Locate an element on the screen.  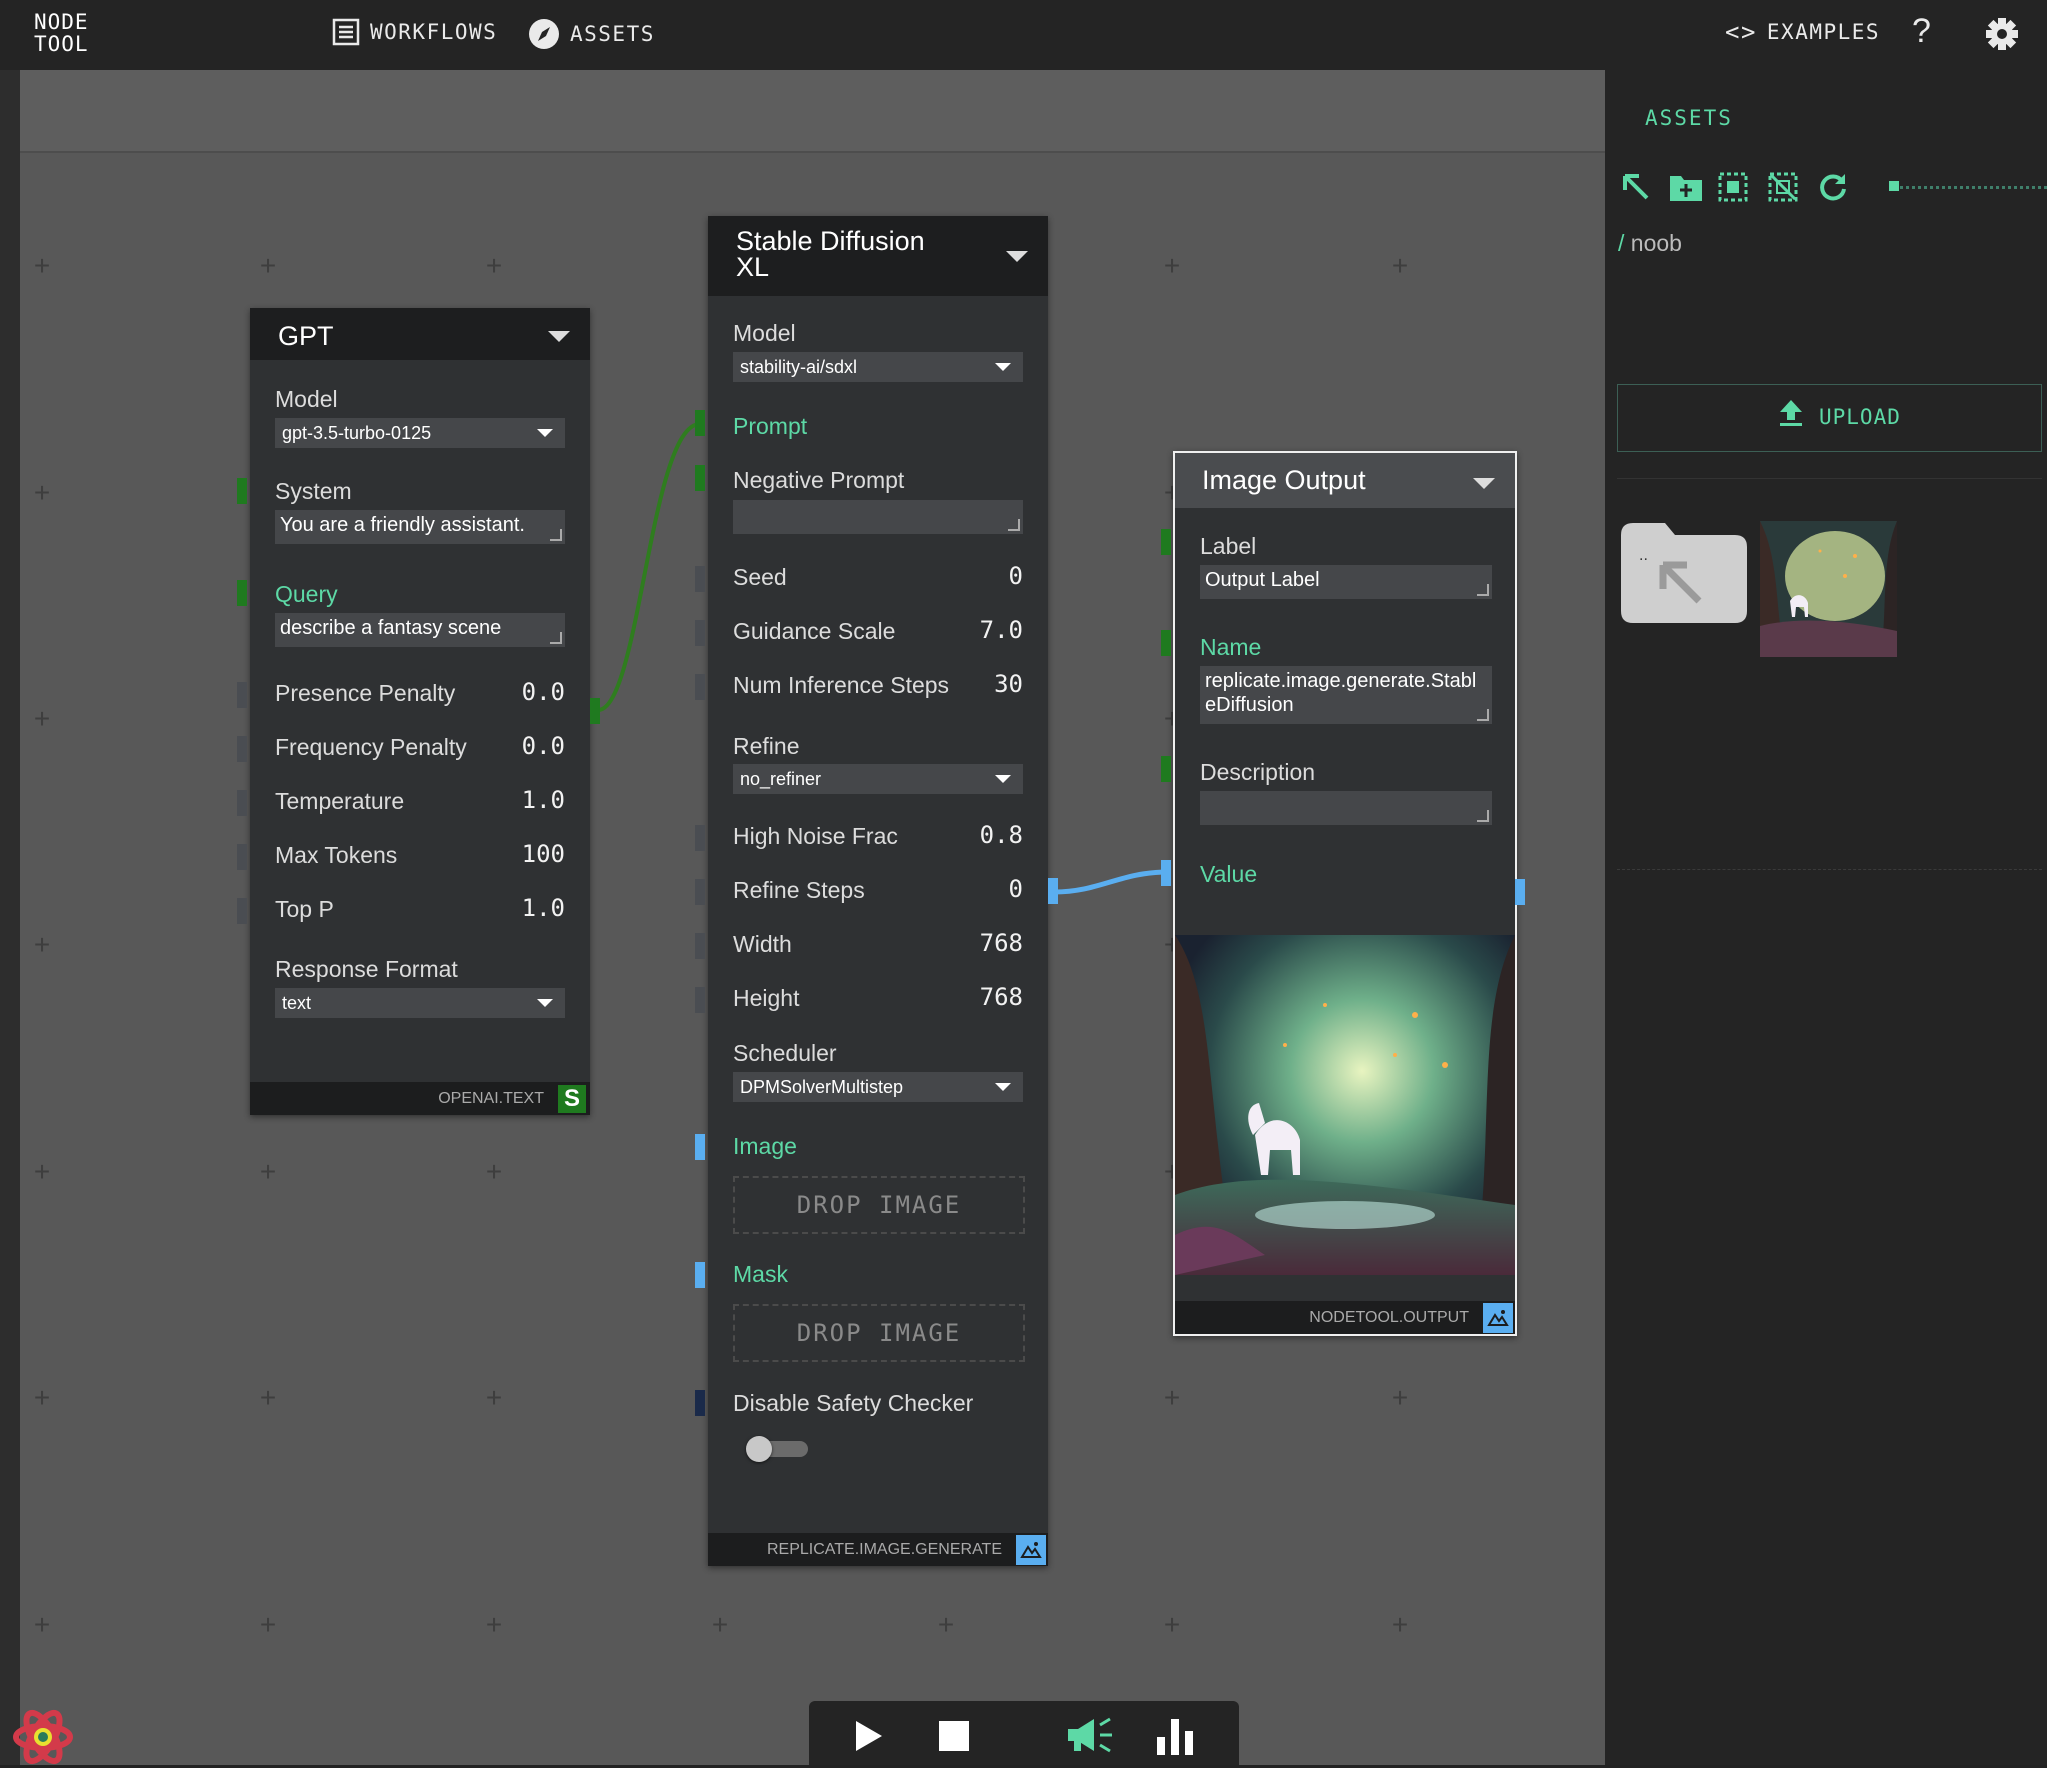
input-handle-negative-prompt is located at coordinates (700, 478).